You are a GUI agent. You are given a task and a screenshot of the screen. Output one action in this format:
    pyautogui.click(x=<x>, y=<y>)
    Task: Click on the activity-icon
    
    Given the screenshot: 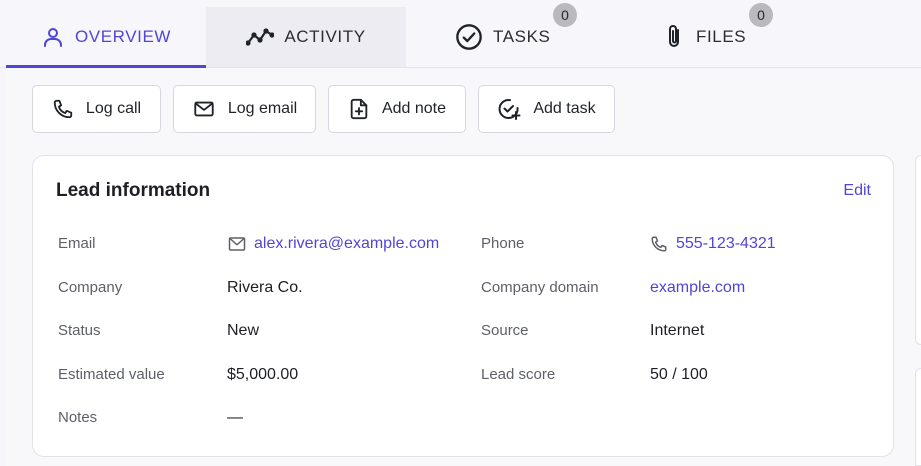 What is the action you would take?
    pyautogui.click(x=260, y=37)
    